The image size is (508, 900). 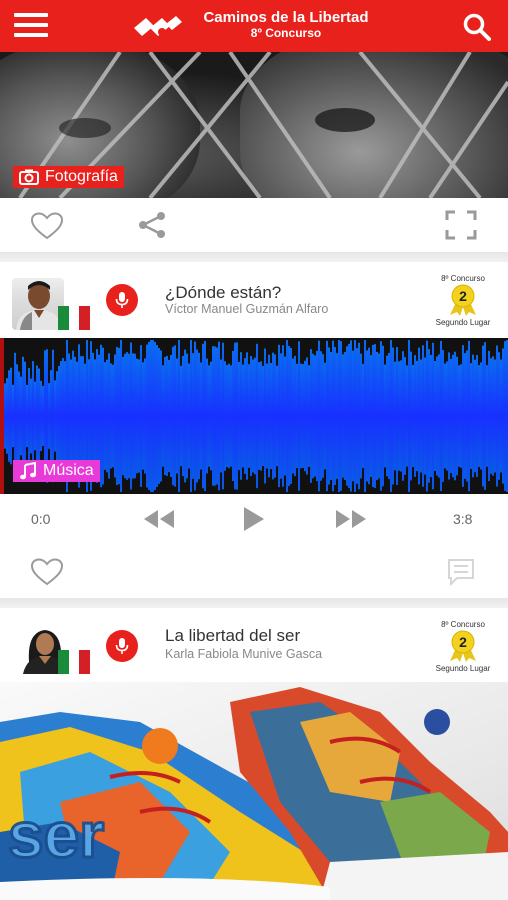 I want to click on award-badge: 8º Concurso 2 Segundo Lugar, so click(x=463, y=650).